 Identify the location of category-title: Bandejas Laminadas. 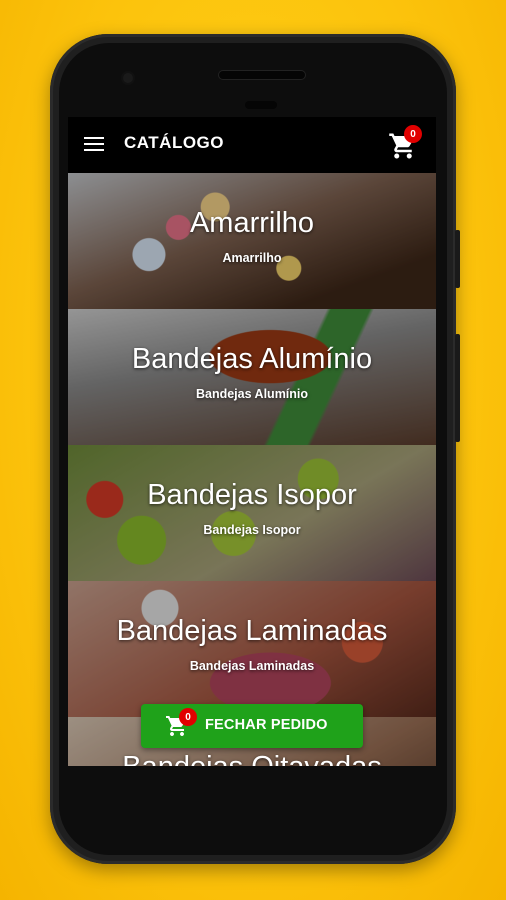
(252, 631).